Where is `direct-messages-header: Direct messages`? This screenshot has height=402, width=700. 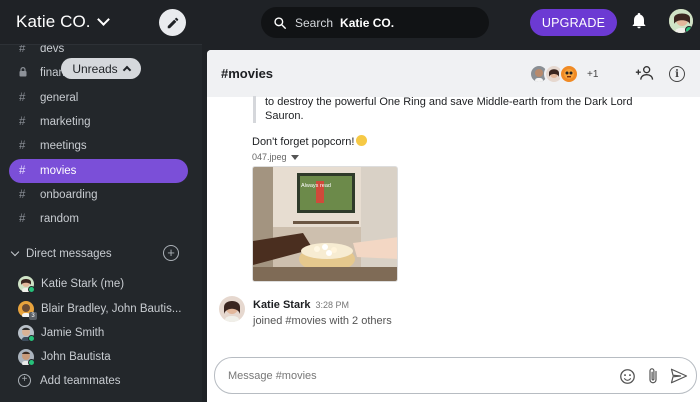
direct-messages-header: Direct messages is located at coordinates (95, 254).